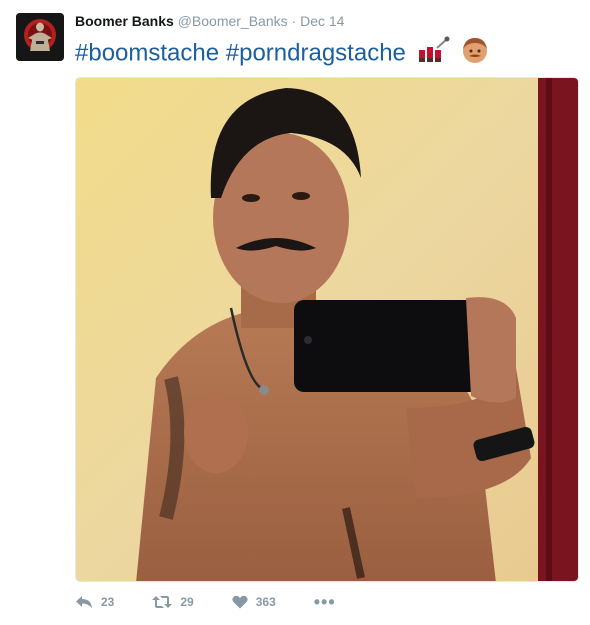 Image resolution: width=590 pixels, height=625 pixels. I want to click on tweet-text: #boomstache #porndragstache, so click(282, 54).